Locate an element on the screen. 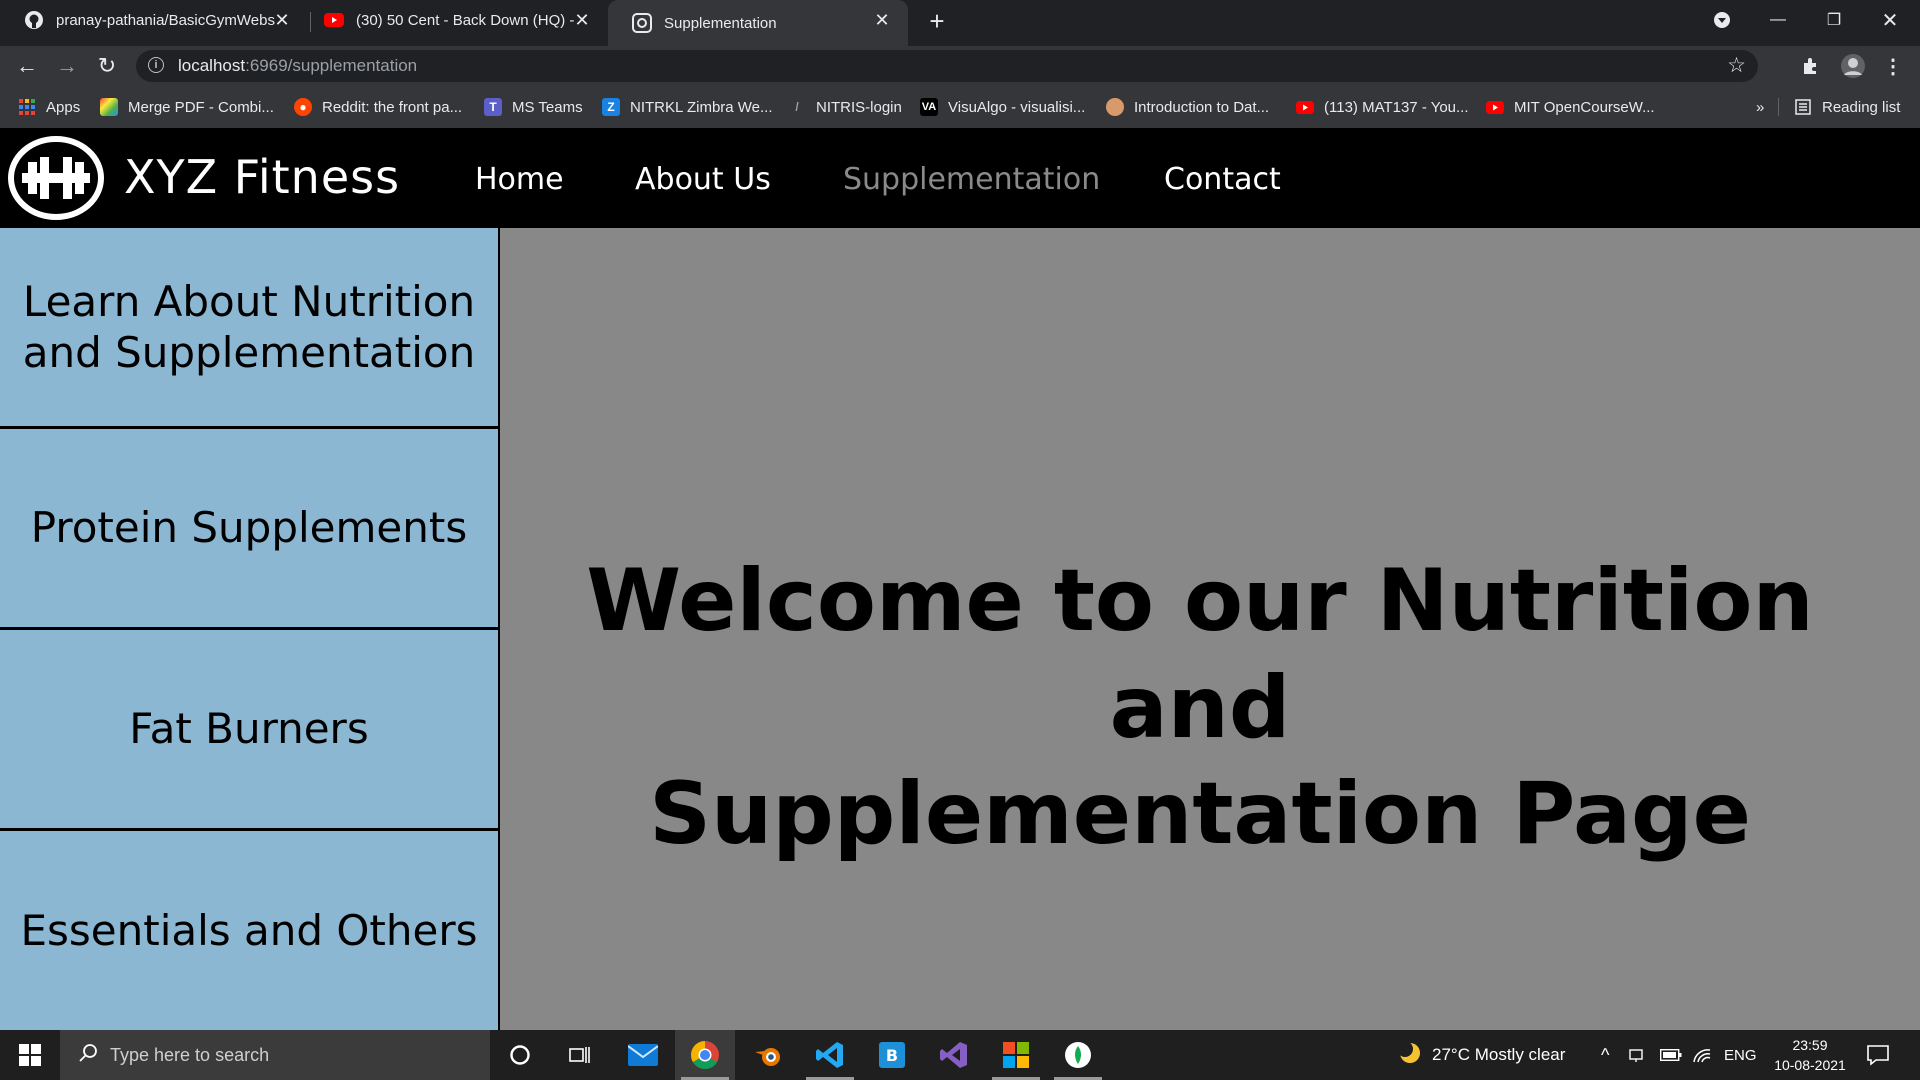 The image size is (1920, 1080). vscode-icon is located at coordinates (830, 1055).